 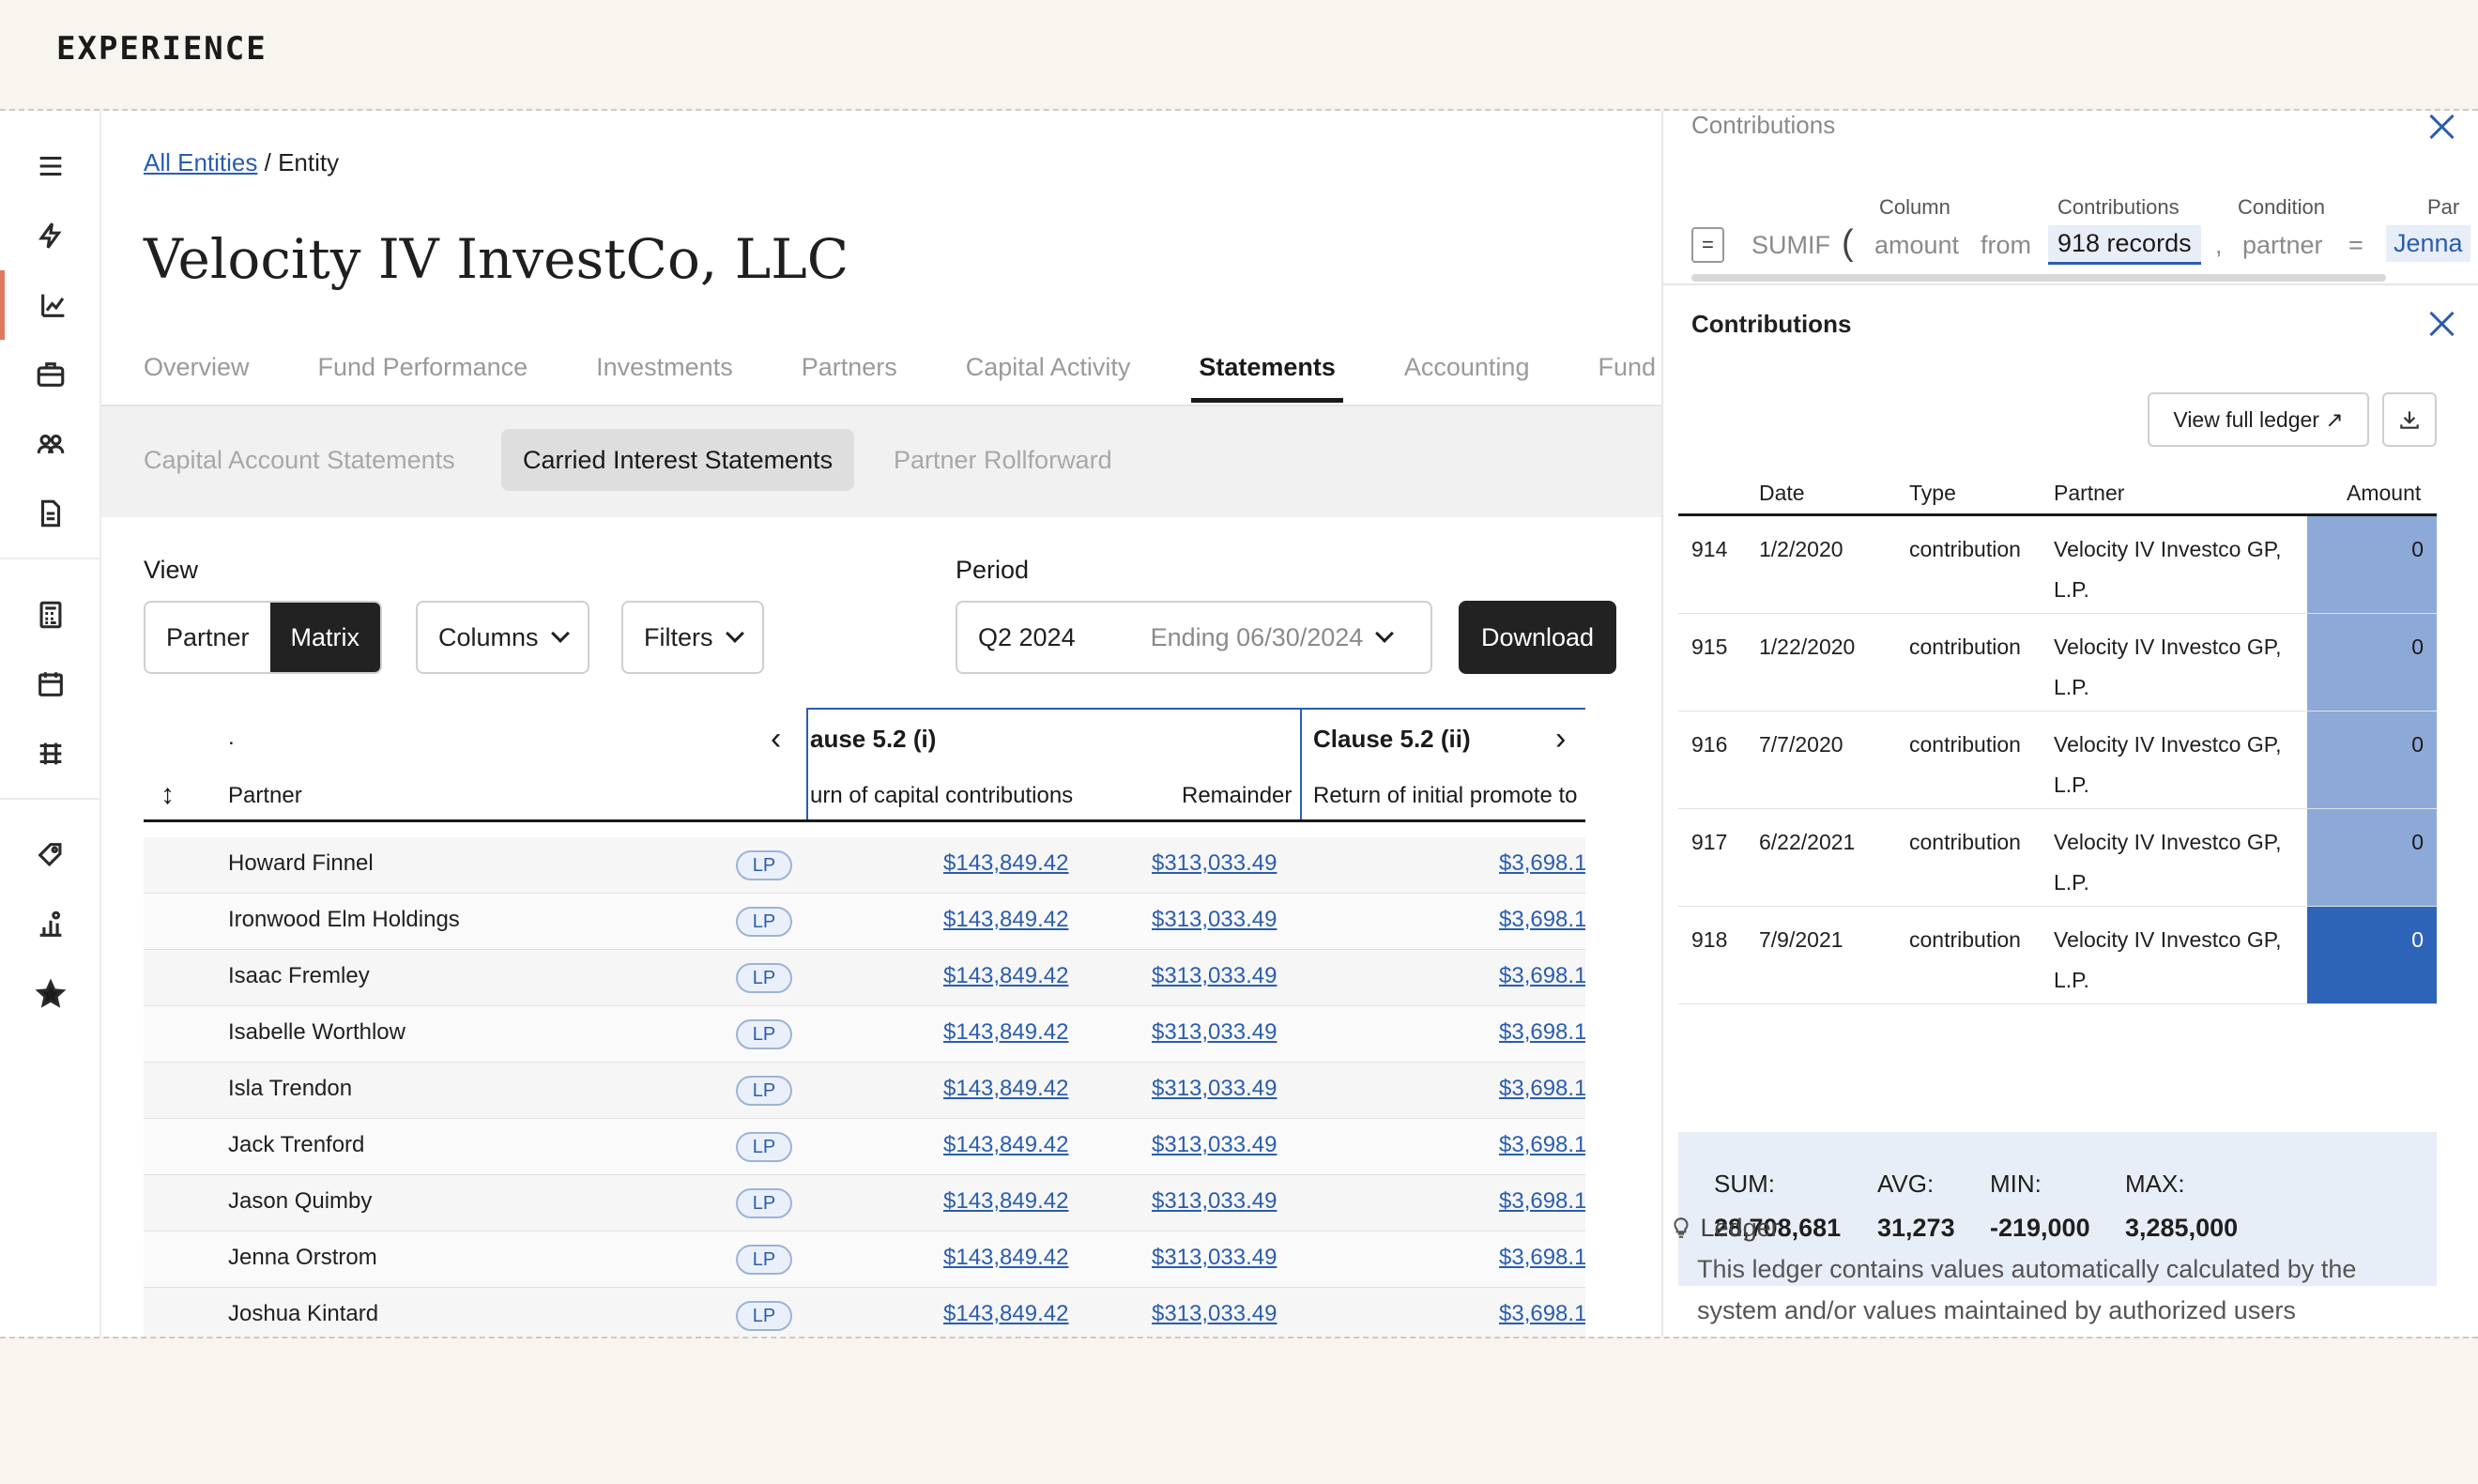 What do you see at coordinates (2258, 420) in the screenshot?
I see `view-full-ledger-button: View full ledger ↗` at bounding box center [2258, 420].